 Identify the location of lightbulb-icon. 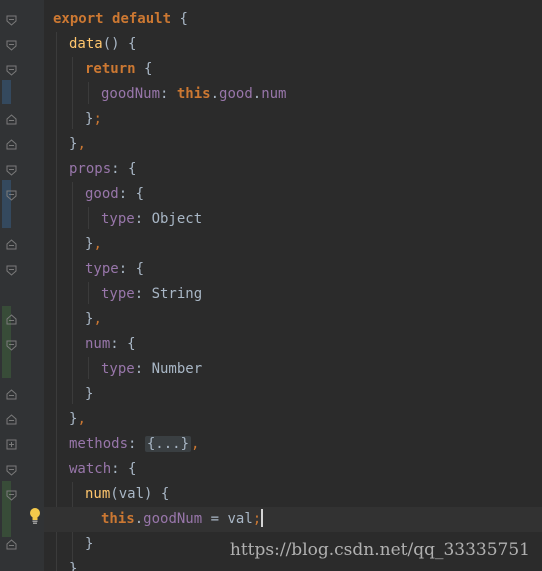
(35, 516).